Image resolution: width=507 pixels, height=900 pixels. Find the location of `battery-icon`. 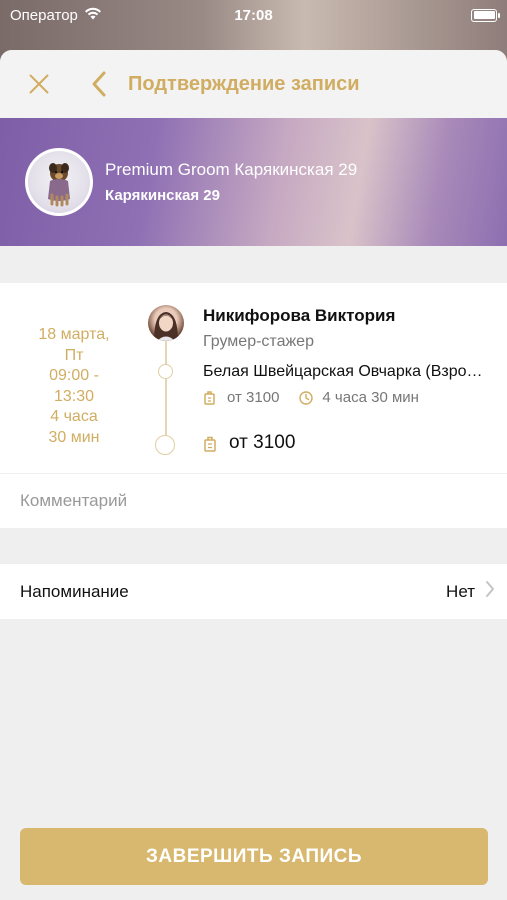

battery-icon is located at coordinates (485, 15).